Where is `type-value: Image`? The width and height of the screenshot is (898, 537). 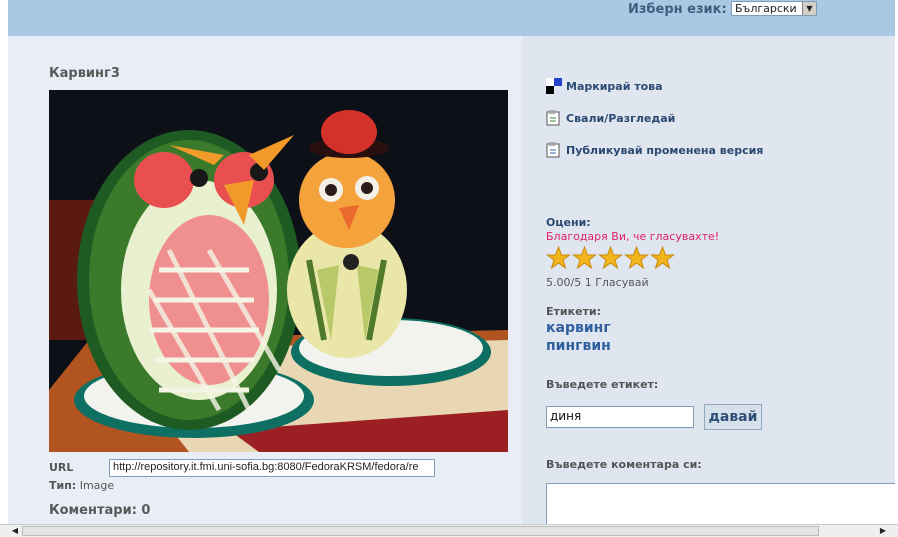 type-value: Image is located at coordinates (97, 485).